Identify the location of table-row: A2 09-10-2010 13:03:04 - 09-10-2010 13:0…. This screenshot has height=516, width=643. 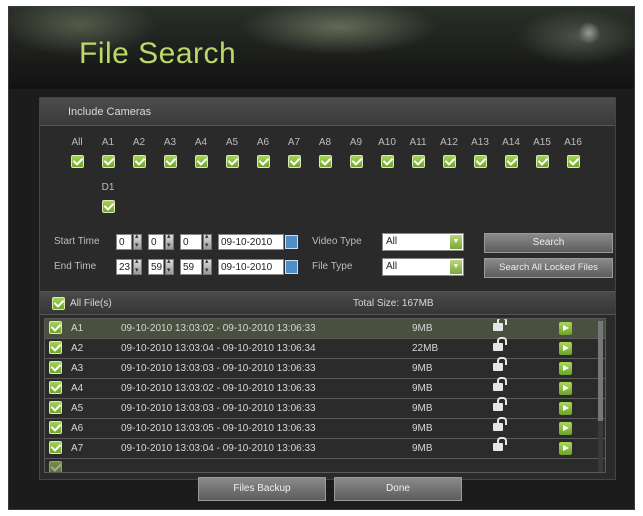
(325, 348).